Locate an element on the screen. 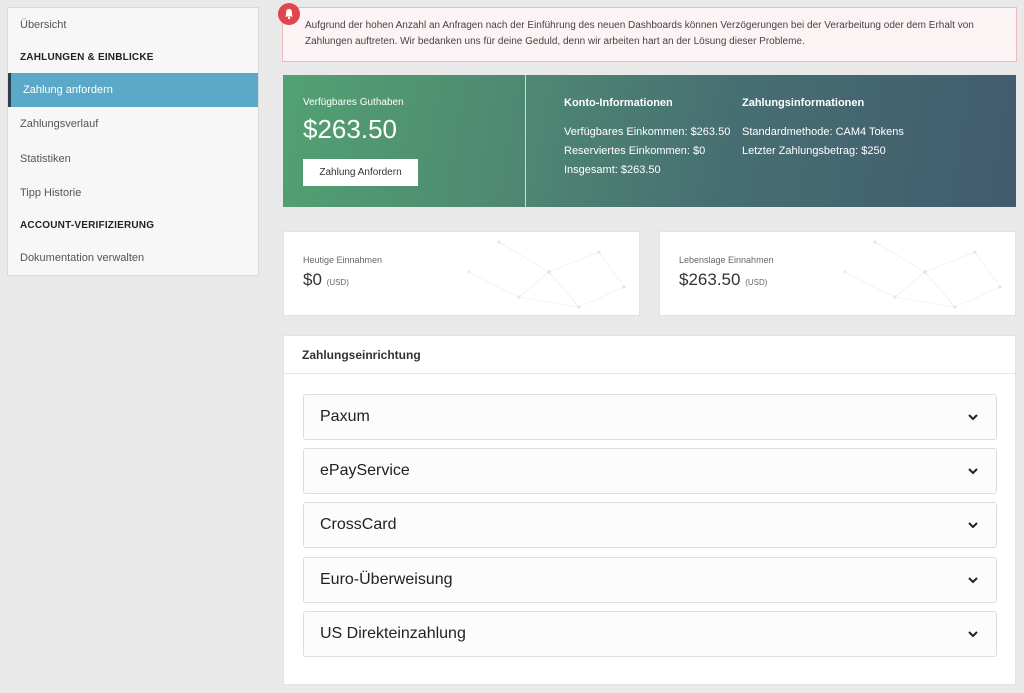  payment-method-label: ePayService is located at coordinates (365, 470).